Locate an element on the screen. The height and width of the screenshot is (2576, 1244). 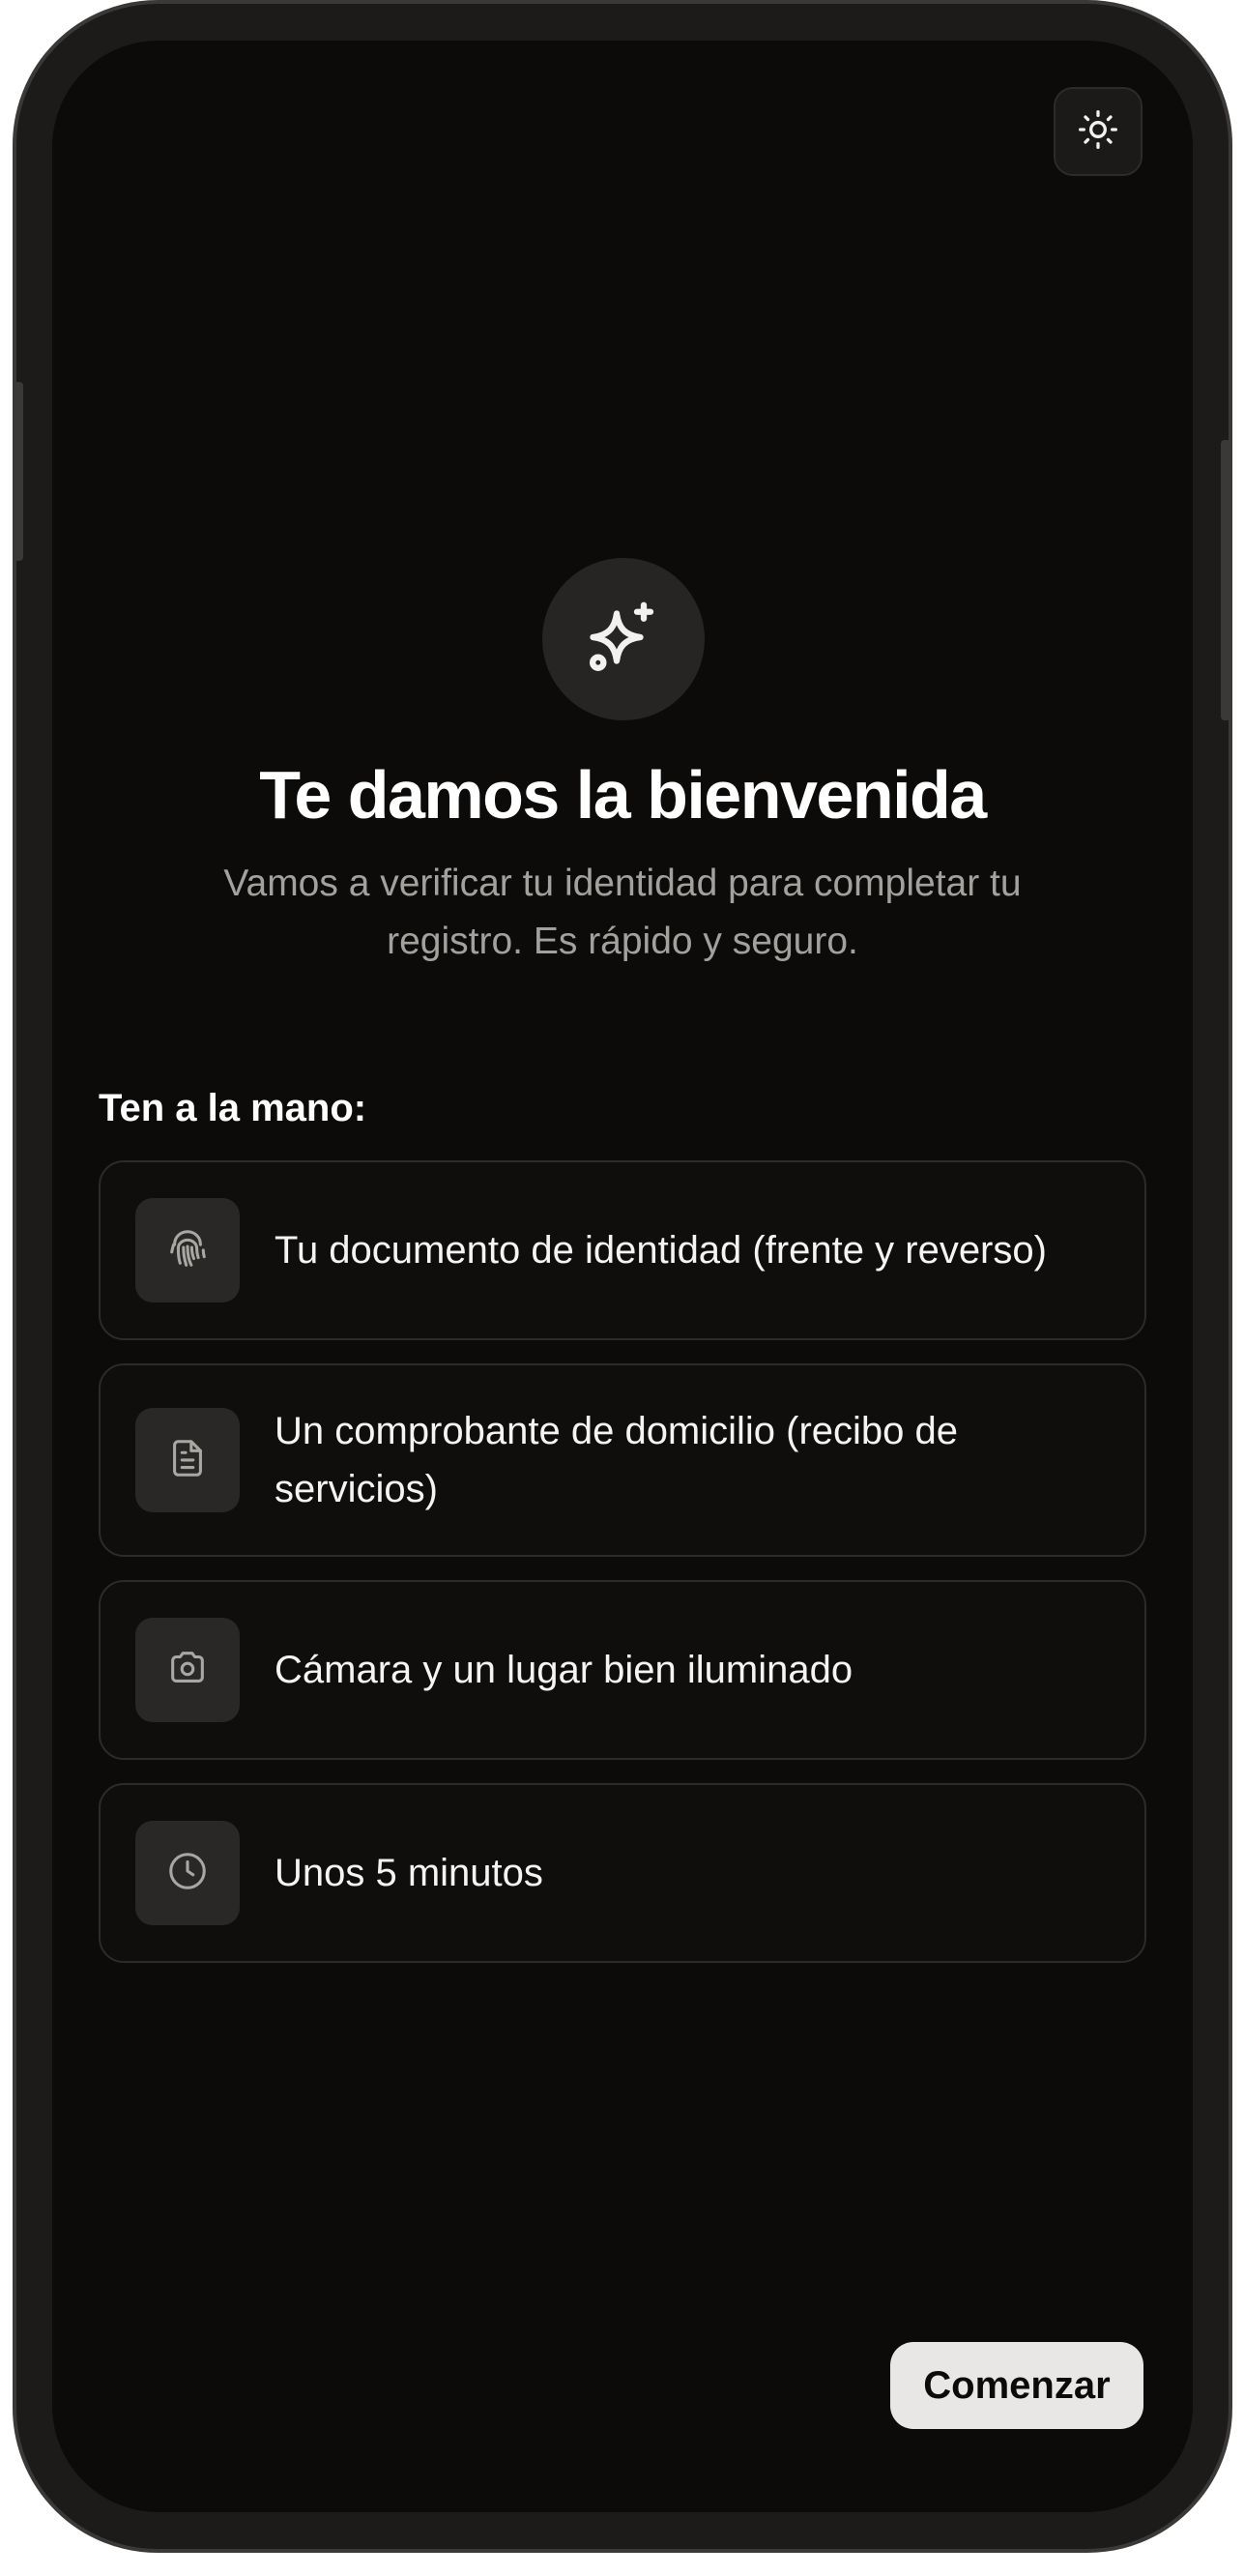
document-icon is located at coordinates (187, 1460).